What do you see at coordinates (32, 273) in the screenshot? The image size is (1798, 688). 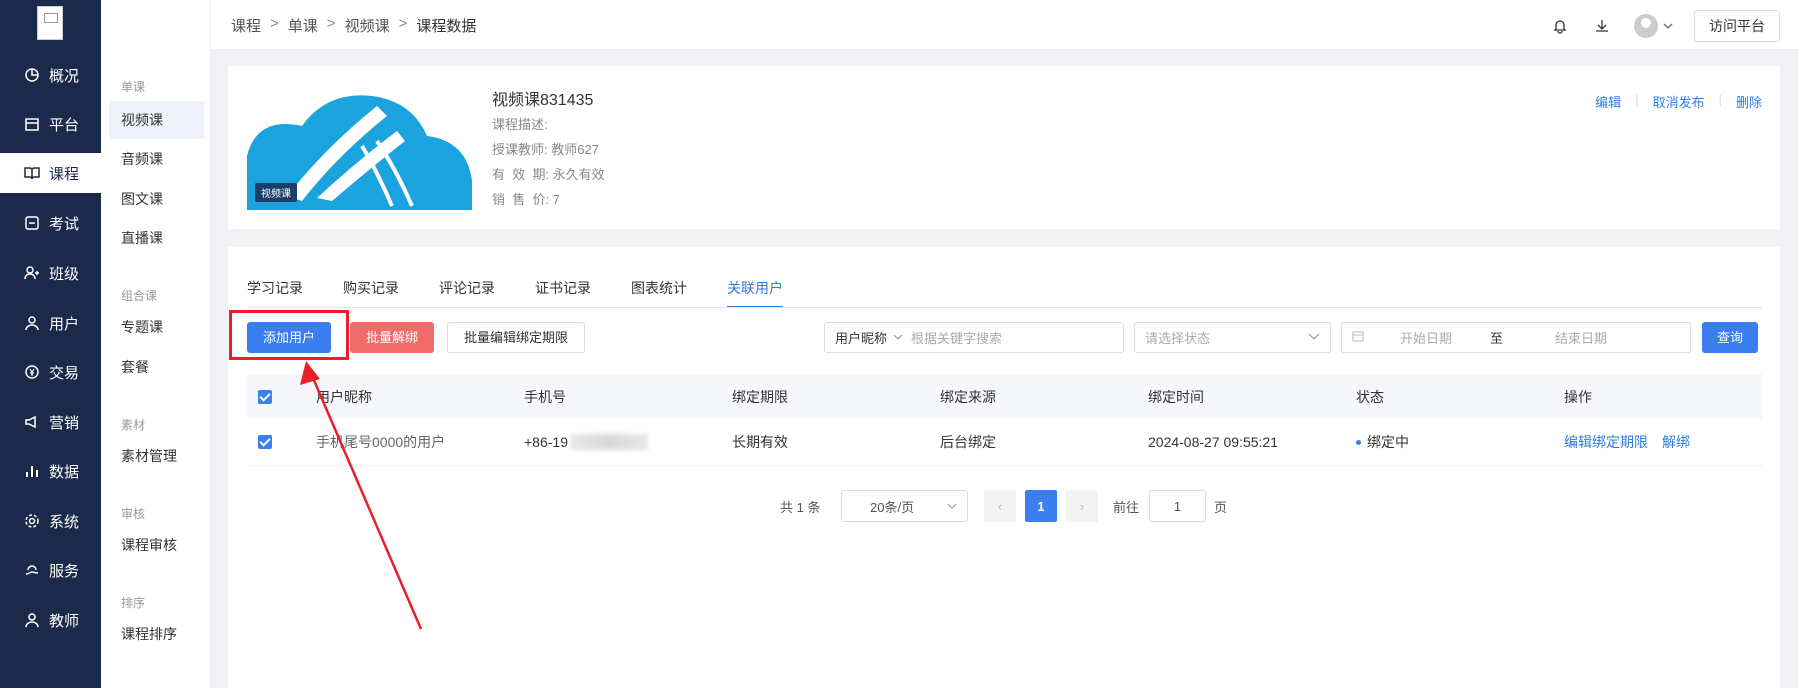 I see `class-icon` at bounding box center [32, 273].